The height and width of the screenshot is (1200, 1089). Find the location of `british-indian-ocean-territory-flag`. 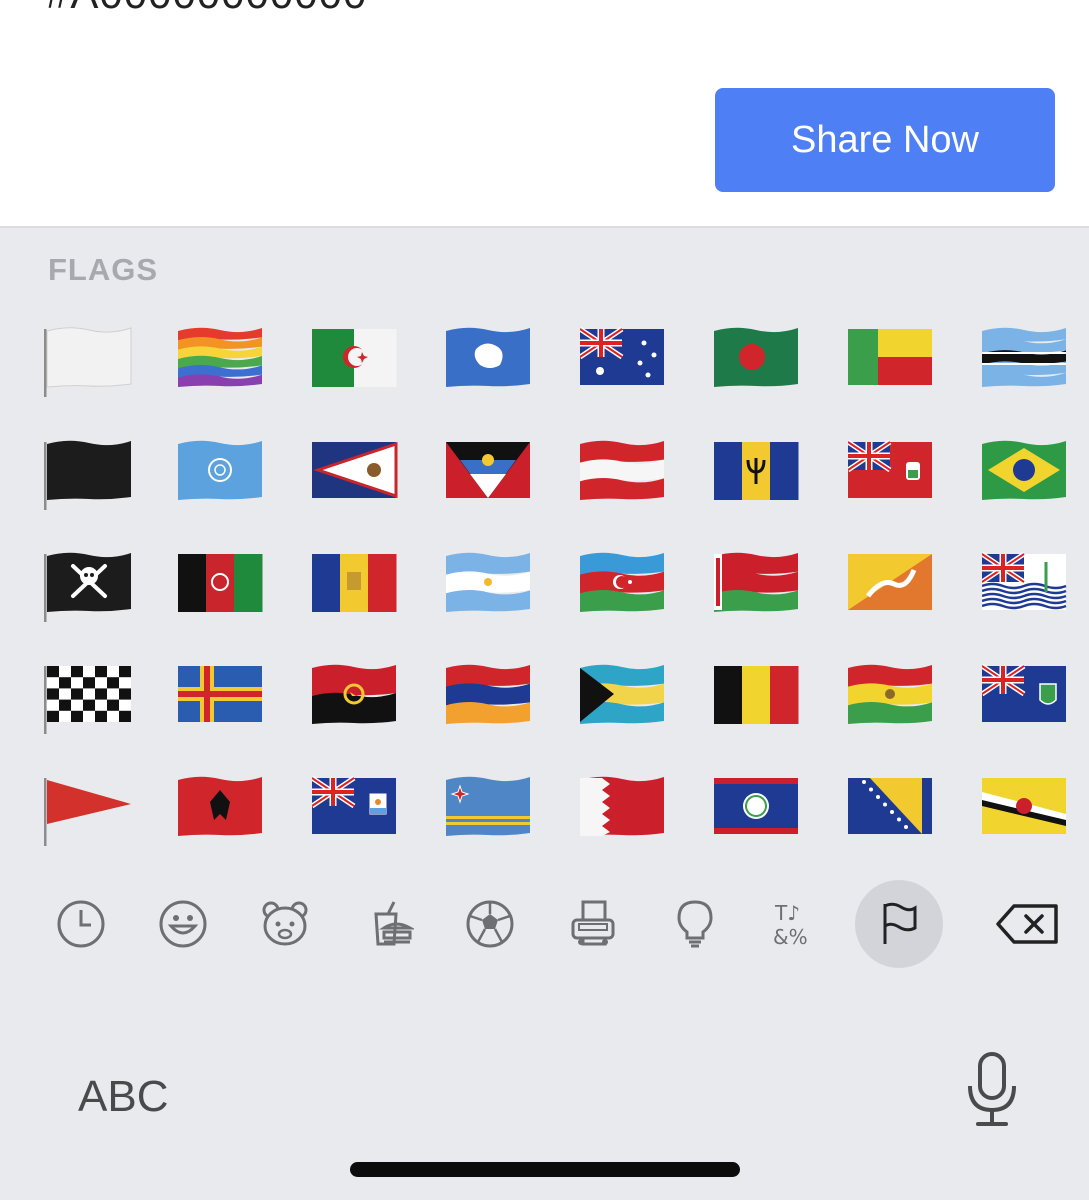

british-indian-ocean-territory-flag is located at coordinates (1027, 588).